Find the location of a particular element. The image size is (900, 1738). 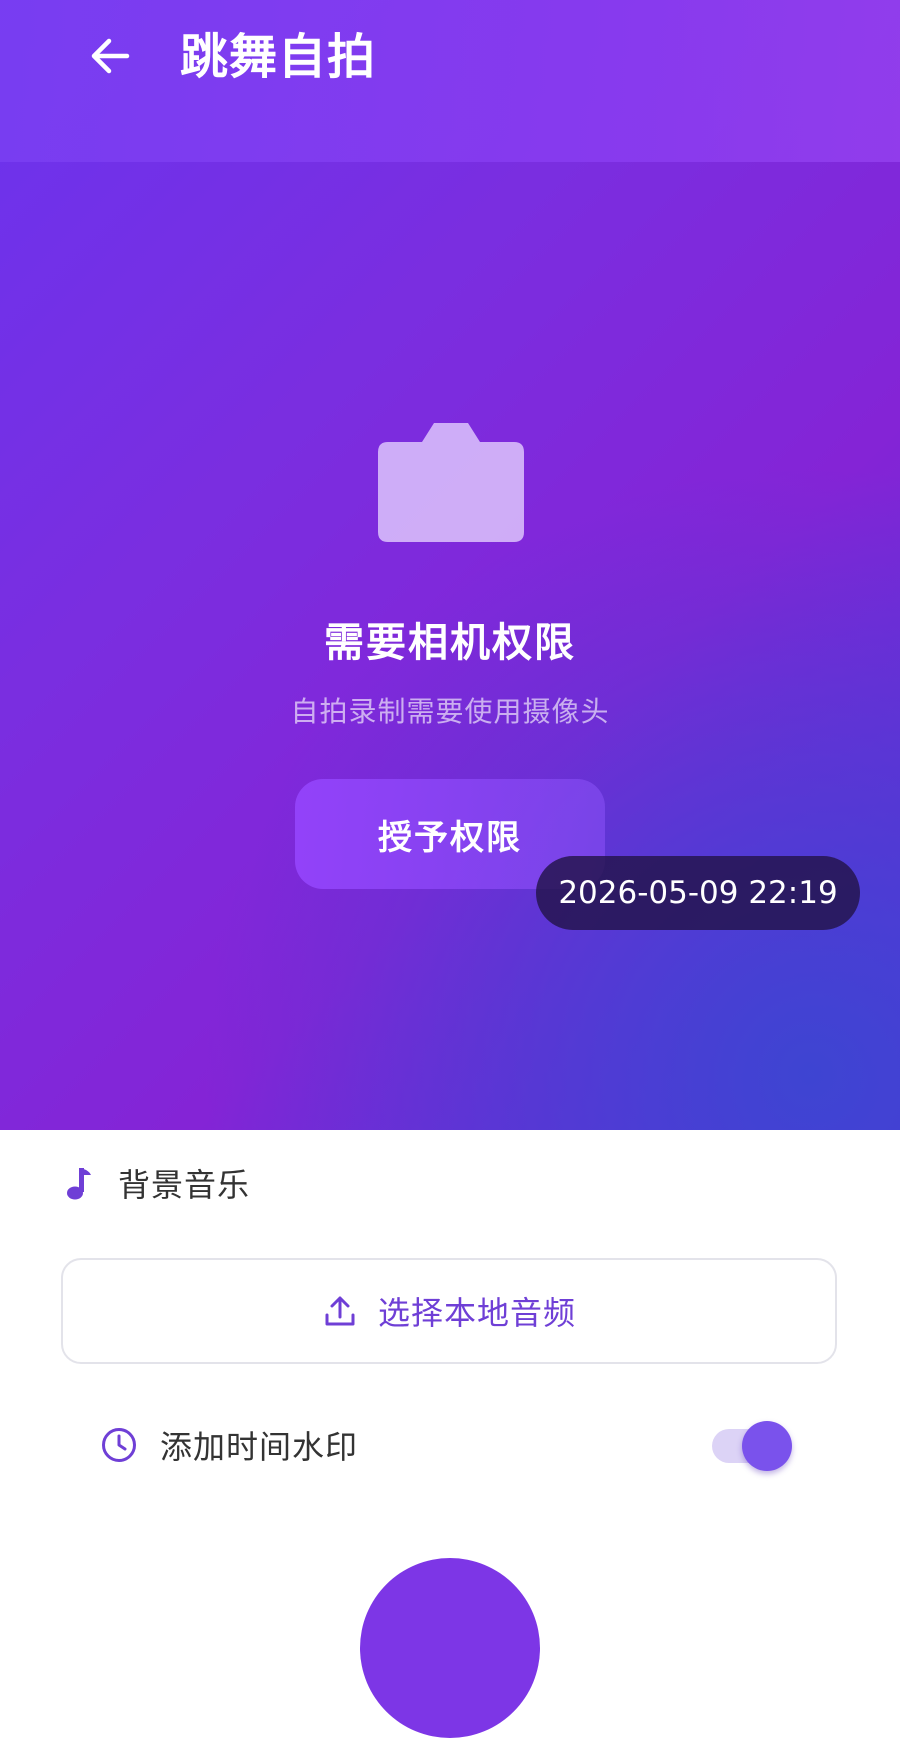

back-button is located at coordinates (110, 56).